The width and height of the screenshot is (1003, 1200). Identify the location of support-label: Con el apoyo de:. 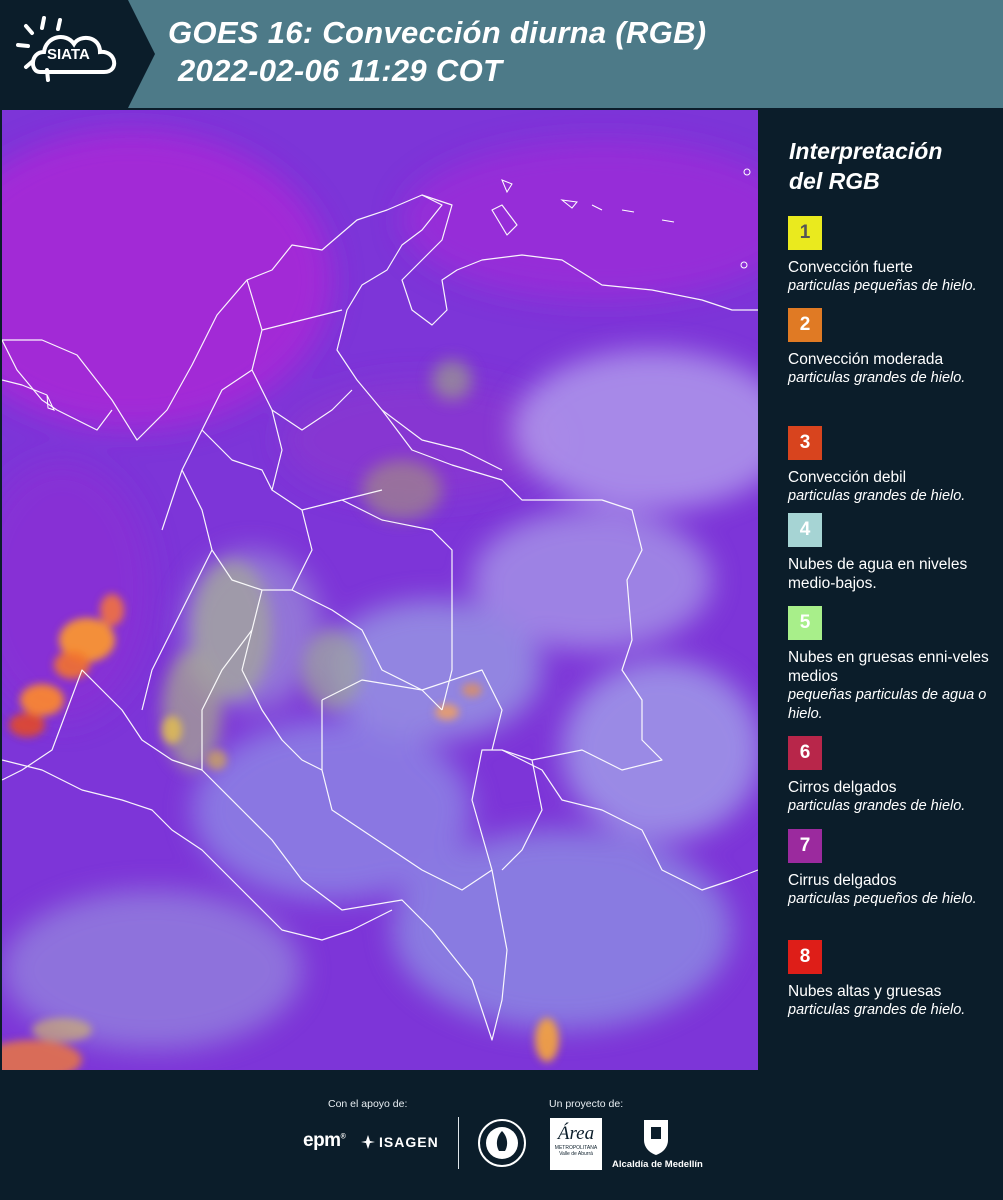
(368, 1104).